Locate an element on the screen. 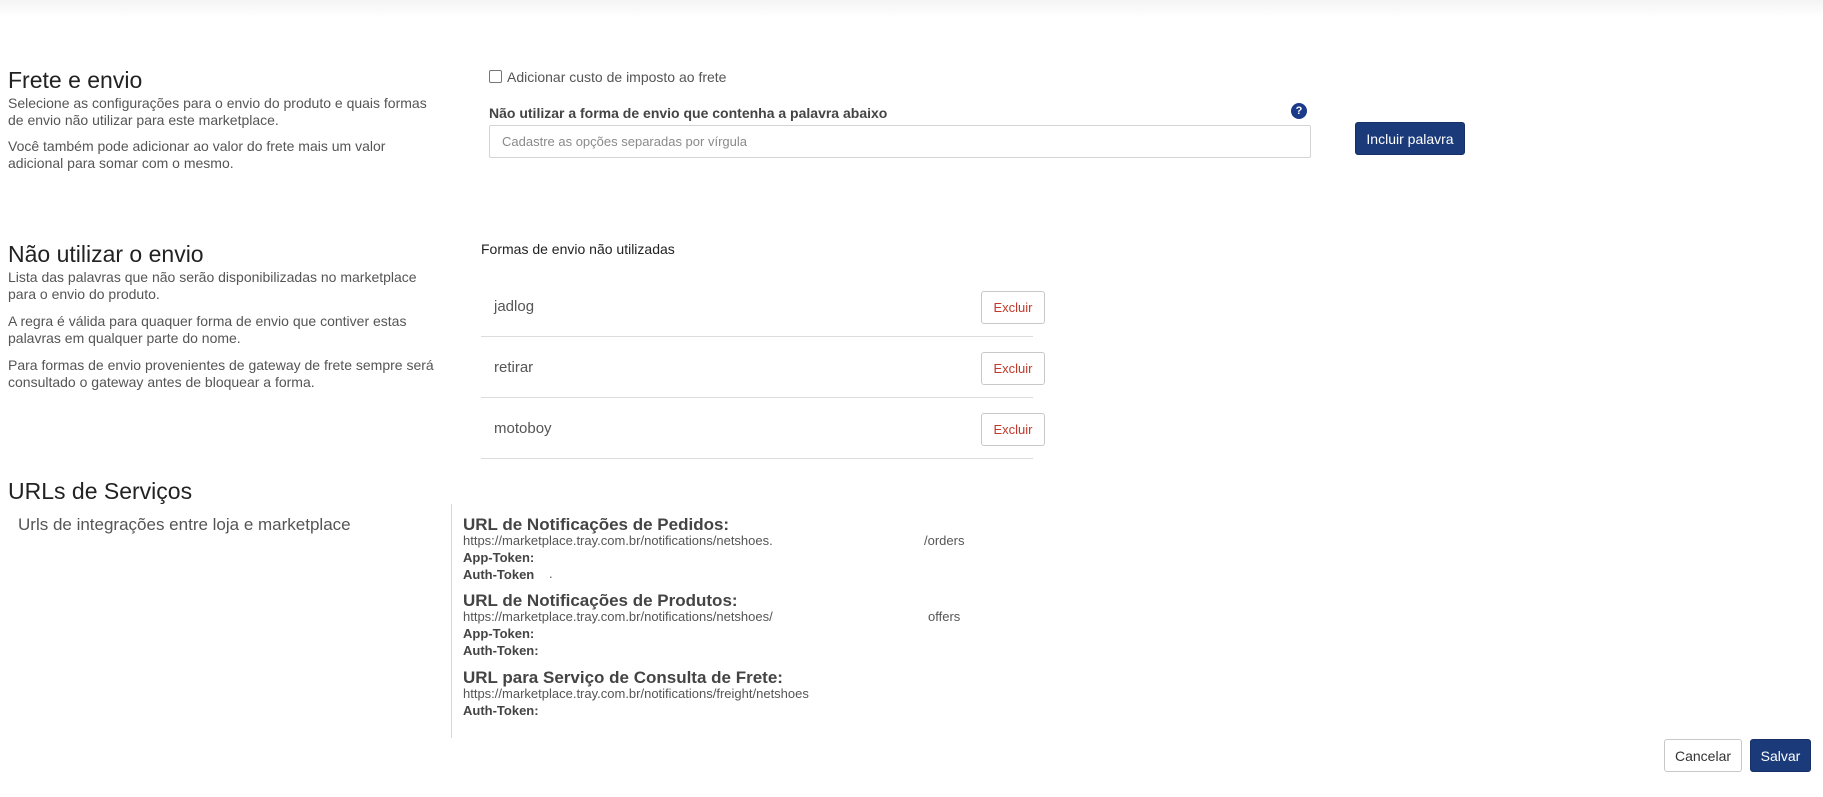  urls-title: URLs de Serviços is located at coordinates (100, 491).